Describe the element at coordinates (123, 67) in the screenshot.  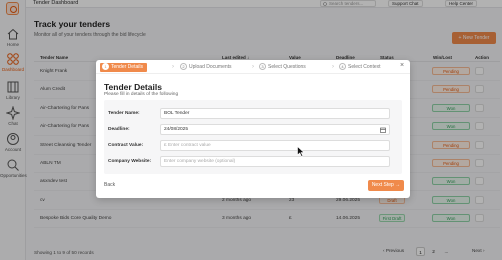
I see `step-tender-details: 1 Tender Details` at that location.